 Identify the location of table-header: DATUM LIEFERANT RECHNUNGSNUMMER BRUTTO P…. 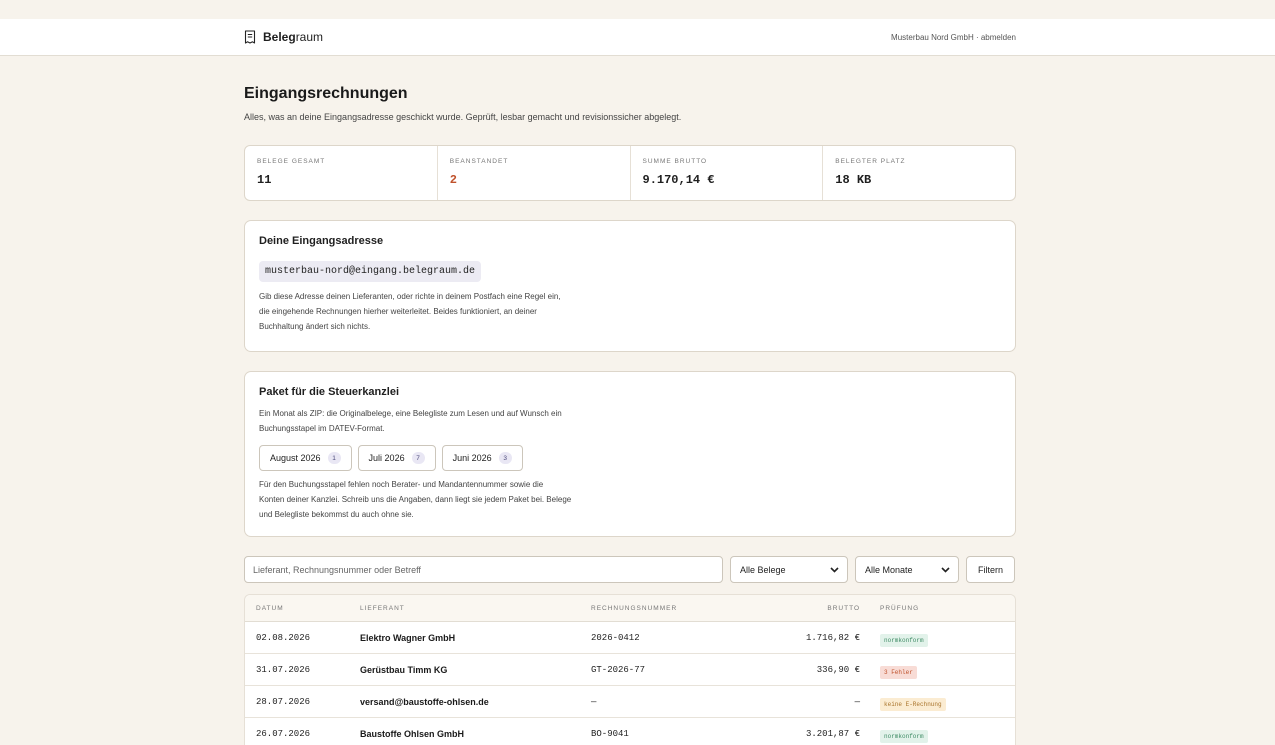
(630, 608).